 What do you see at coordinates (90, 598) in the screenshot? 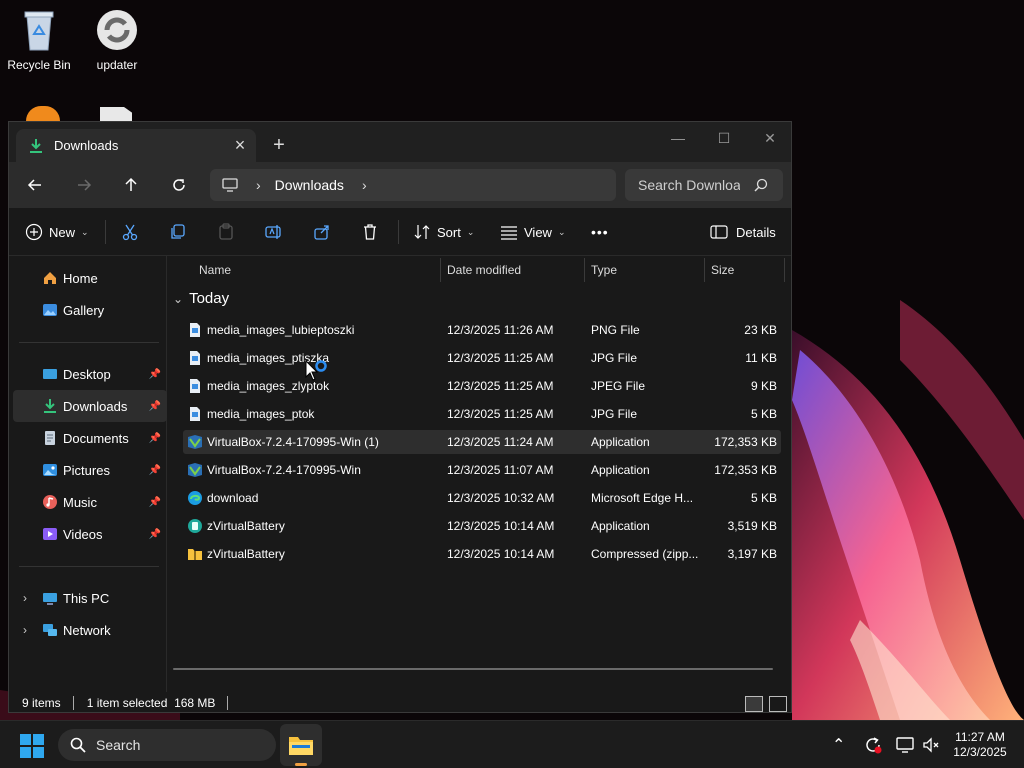
I see `sidebar-item-this-pc: › This PC` at bounding box center [90, 598].